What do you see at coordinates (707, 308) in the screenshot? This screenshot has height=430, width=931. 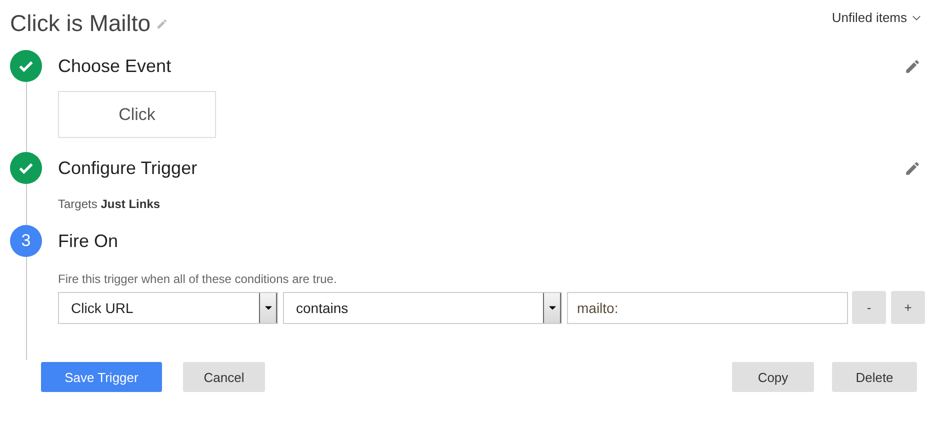 I see `value-field: mailto:` at bounding box center [707, 308].